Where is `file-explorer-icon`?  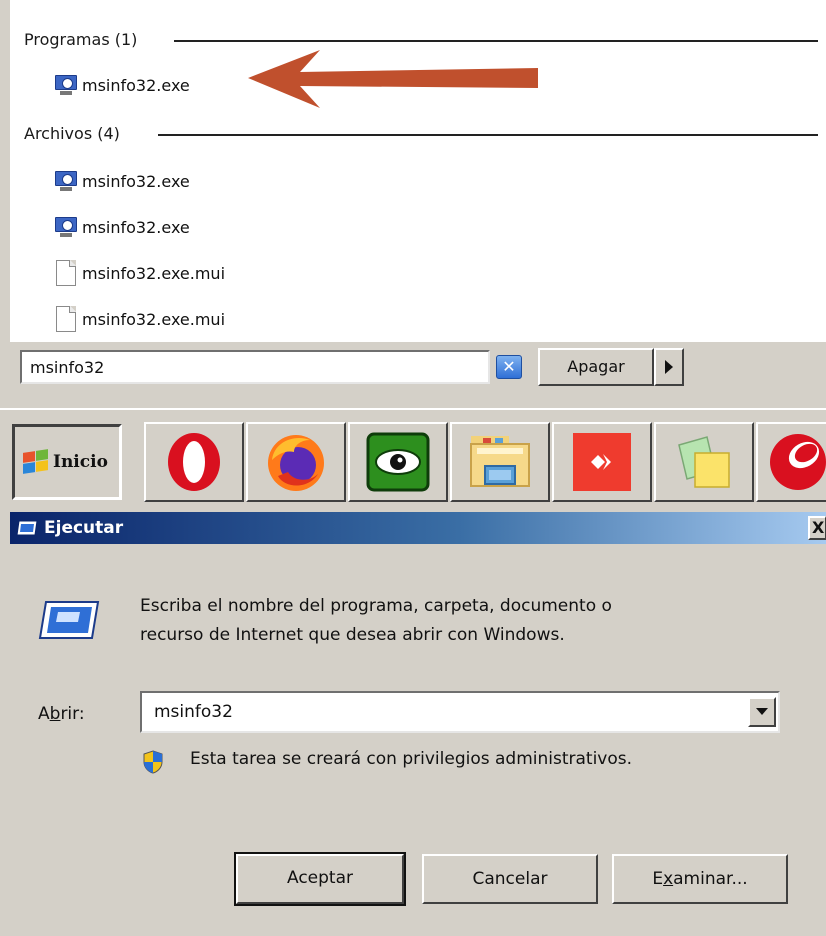
file-explorer-icon is located at coordinates (500, 461).